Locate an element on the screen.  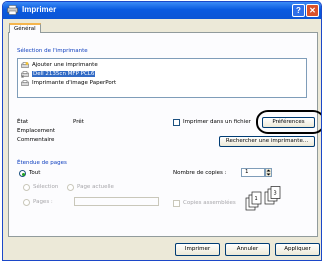
title-bar: Imprimer ? ✕ is located at coordinates (162, 10).